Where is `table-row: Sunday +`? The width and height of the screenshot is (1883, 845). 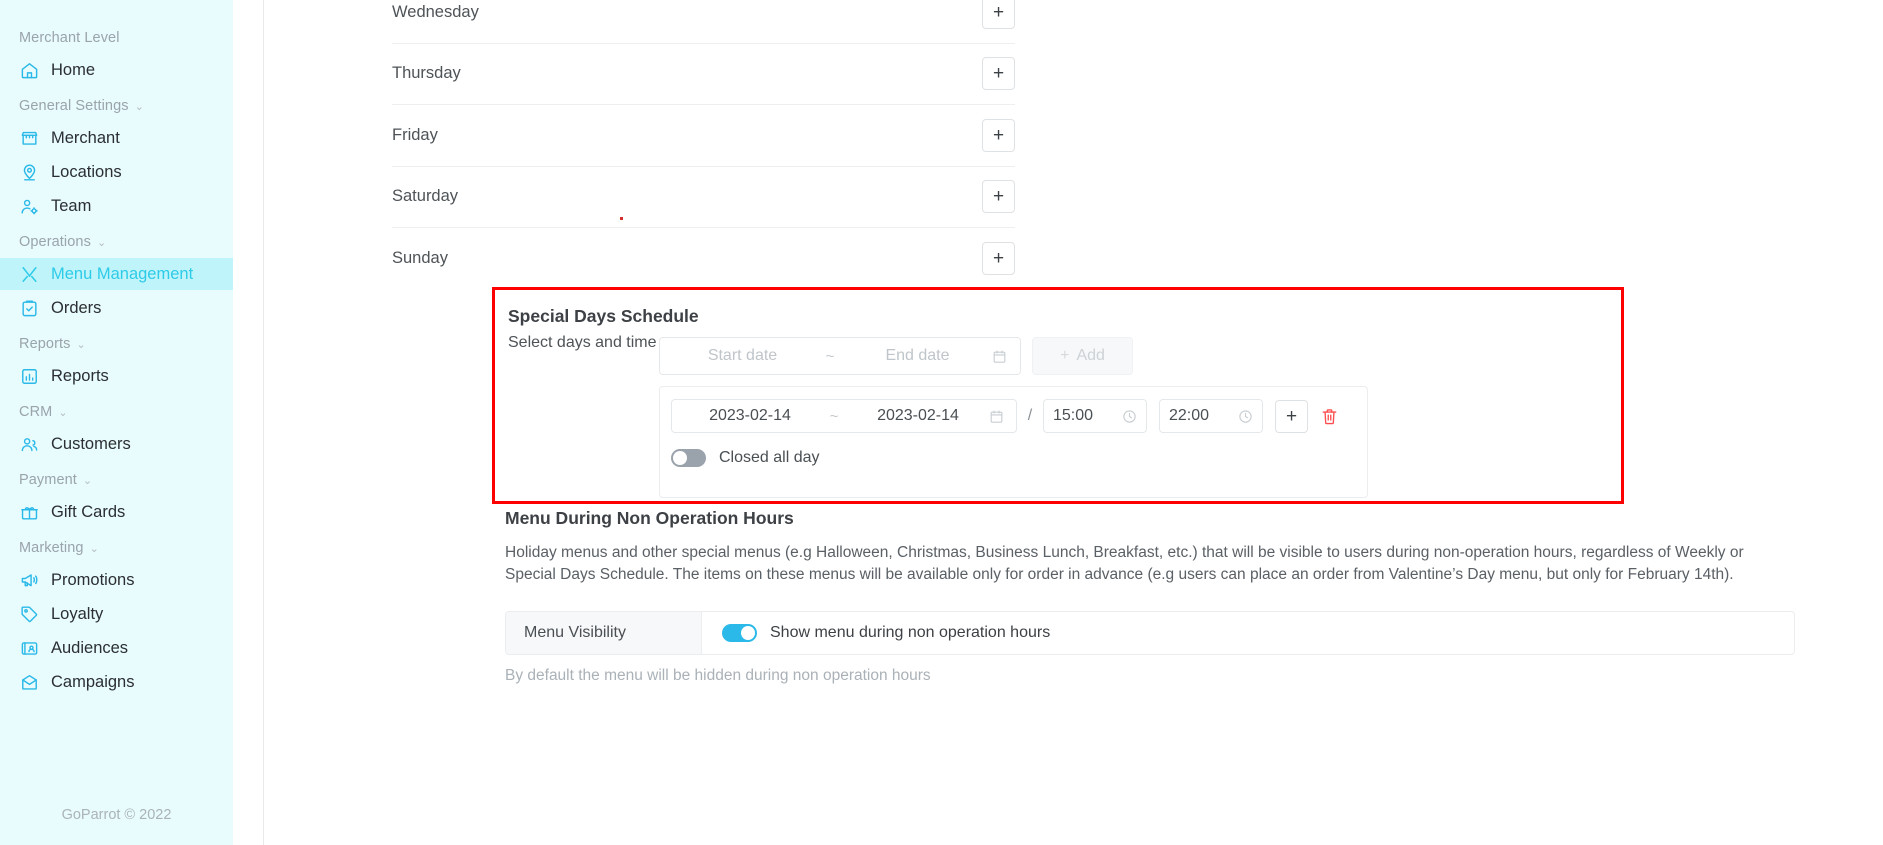 table-row: Sunday + is located at coordinates (703, 259).